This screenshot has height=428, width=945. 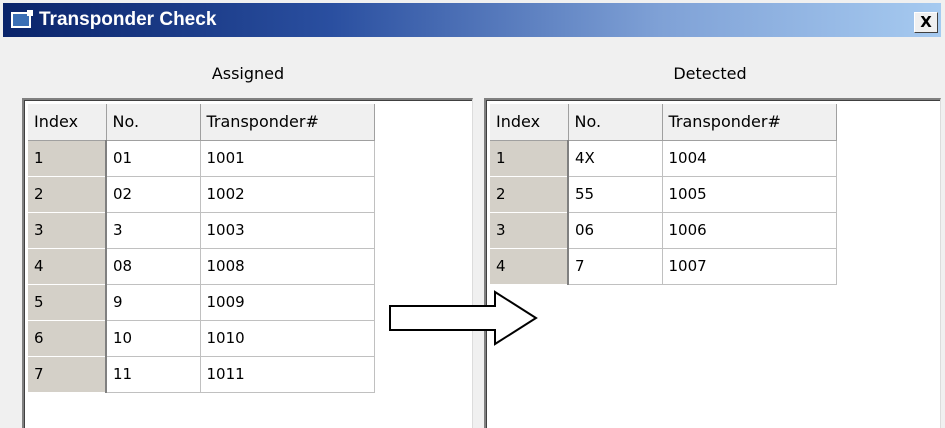 What do you see at coordinates (287, 338) in the screenshot?
I see `transponder-cell: 1010` at bounding box center [287, 338].